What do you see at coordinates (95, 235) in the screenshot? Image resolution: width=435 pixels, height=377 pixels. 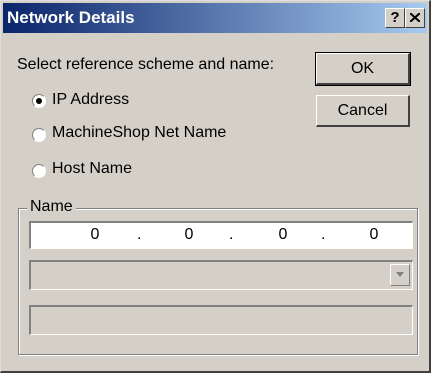 I see `ip-octet-1: 0` at bounding box center [95, 235].